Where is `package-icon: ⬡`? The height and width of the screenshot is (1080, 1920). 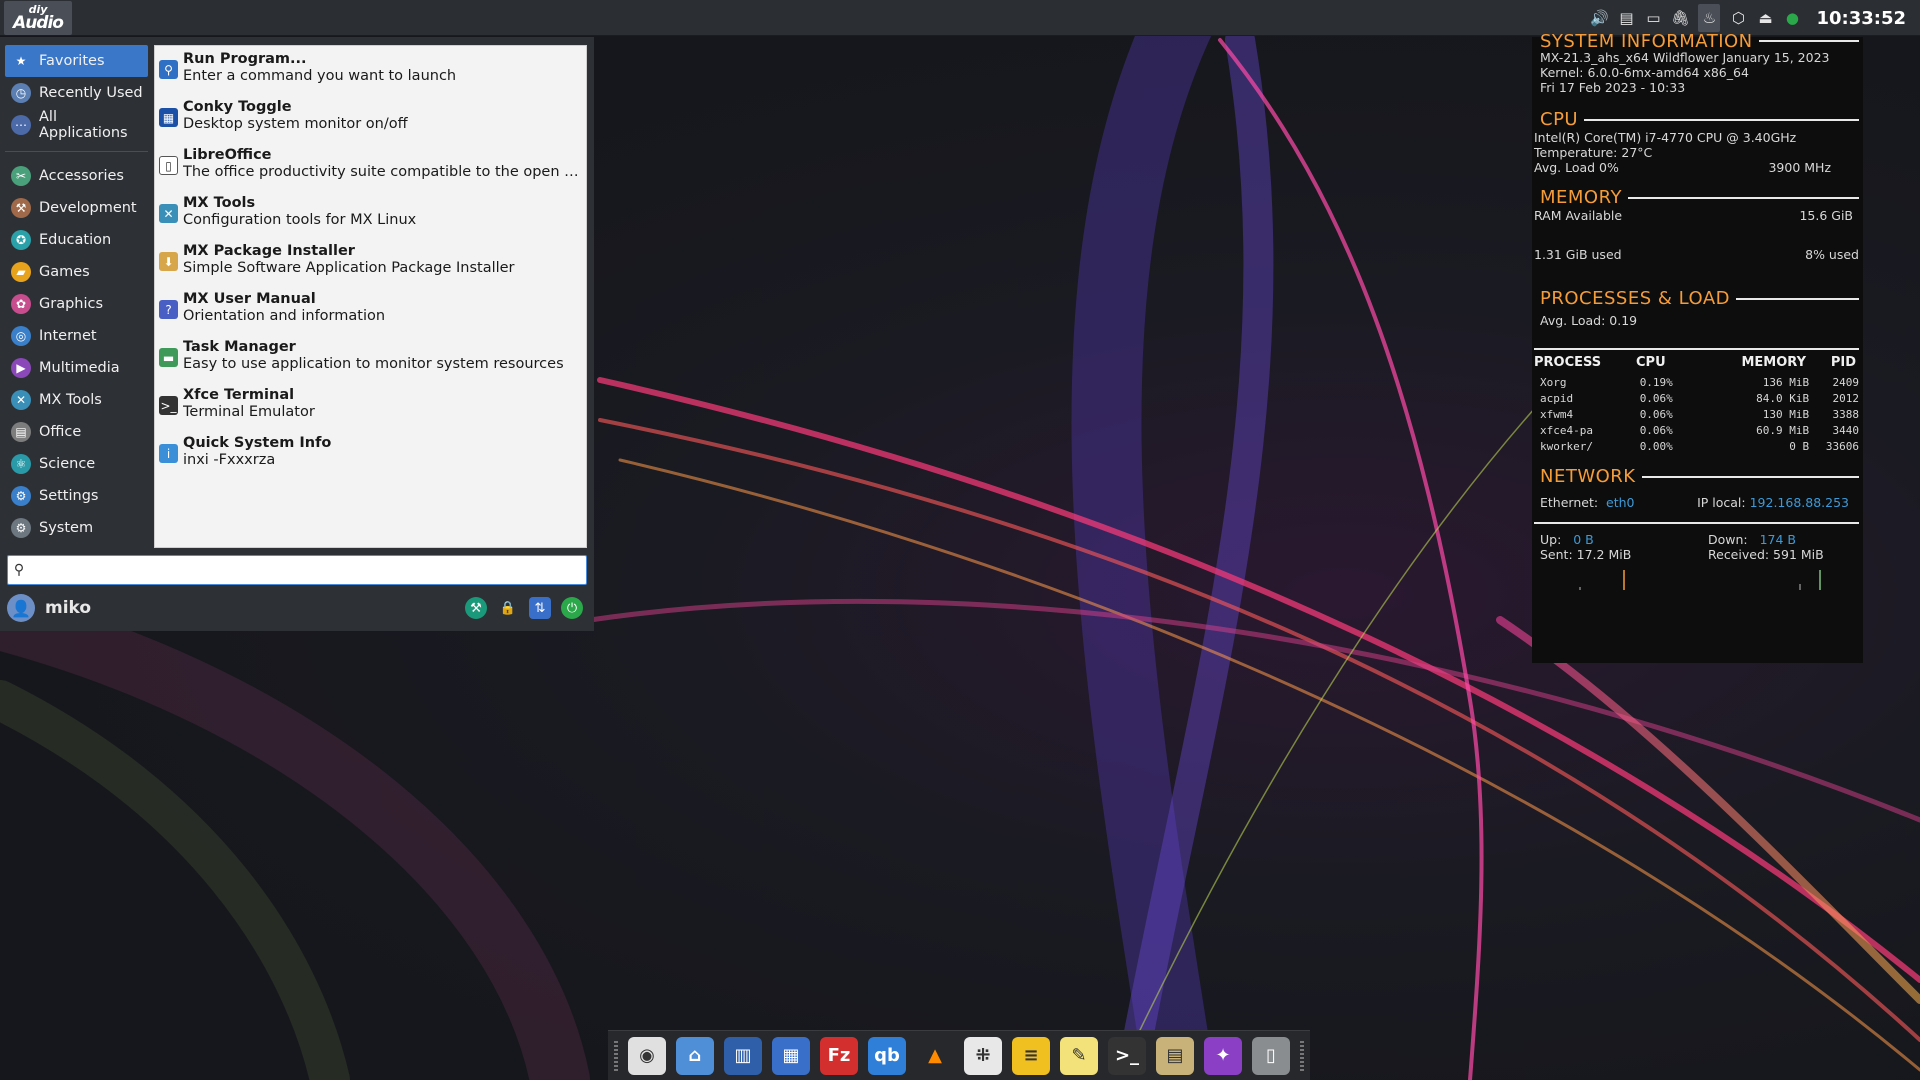
package-icon: ⬡ is located at coordinates (1738, 18).